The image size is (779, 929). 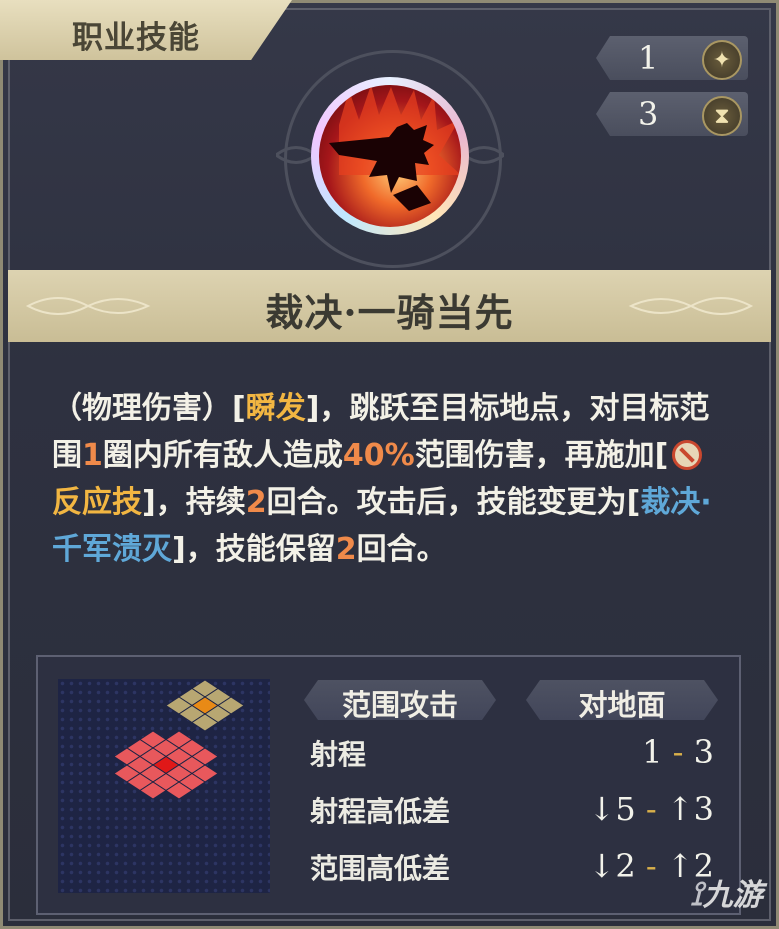 What do you see at coordinates (672, 58) in the screenshot?
I see `cost-pill: 1 ✦` at bounding box center [672, 58].